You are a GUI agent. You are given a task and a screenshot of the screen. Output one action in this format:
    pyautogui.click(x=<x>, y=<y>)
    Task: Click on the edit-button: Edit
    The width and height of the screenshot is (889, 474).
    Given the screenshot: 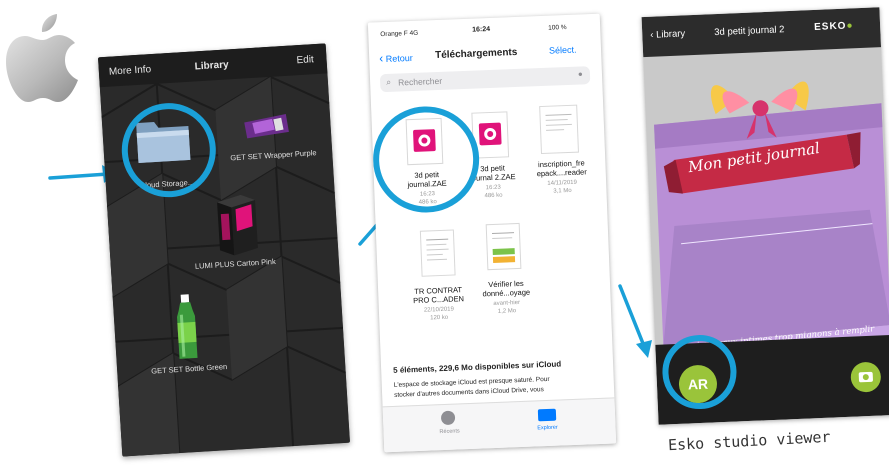 What is the action you would take?
    pyautogui.click(x=305, y=60)
    